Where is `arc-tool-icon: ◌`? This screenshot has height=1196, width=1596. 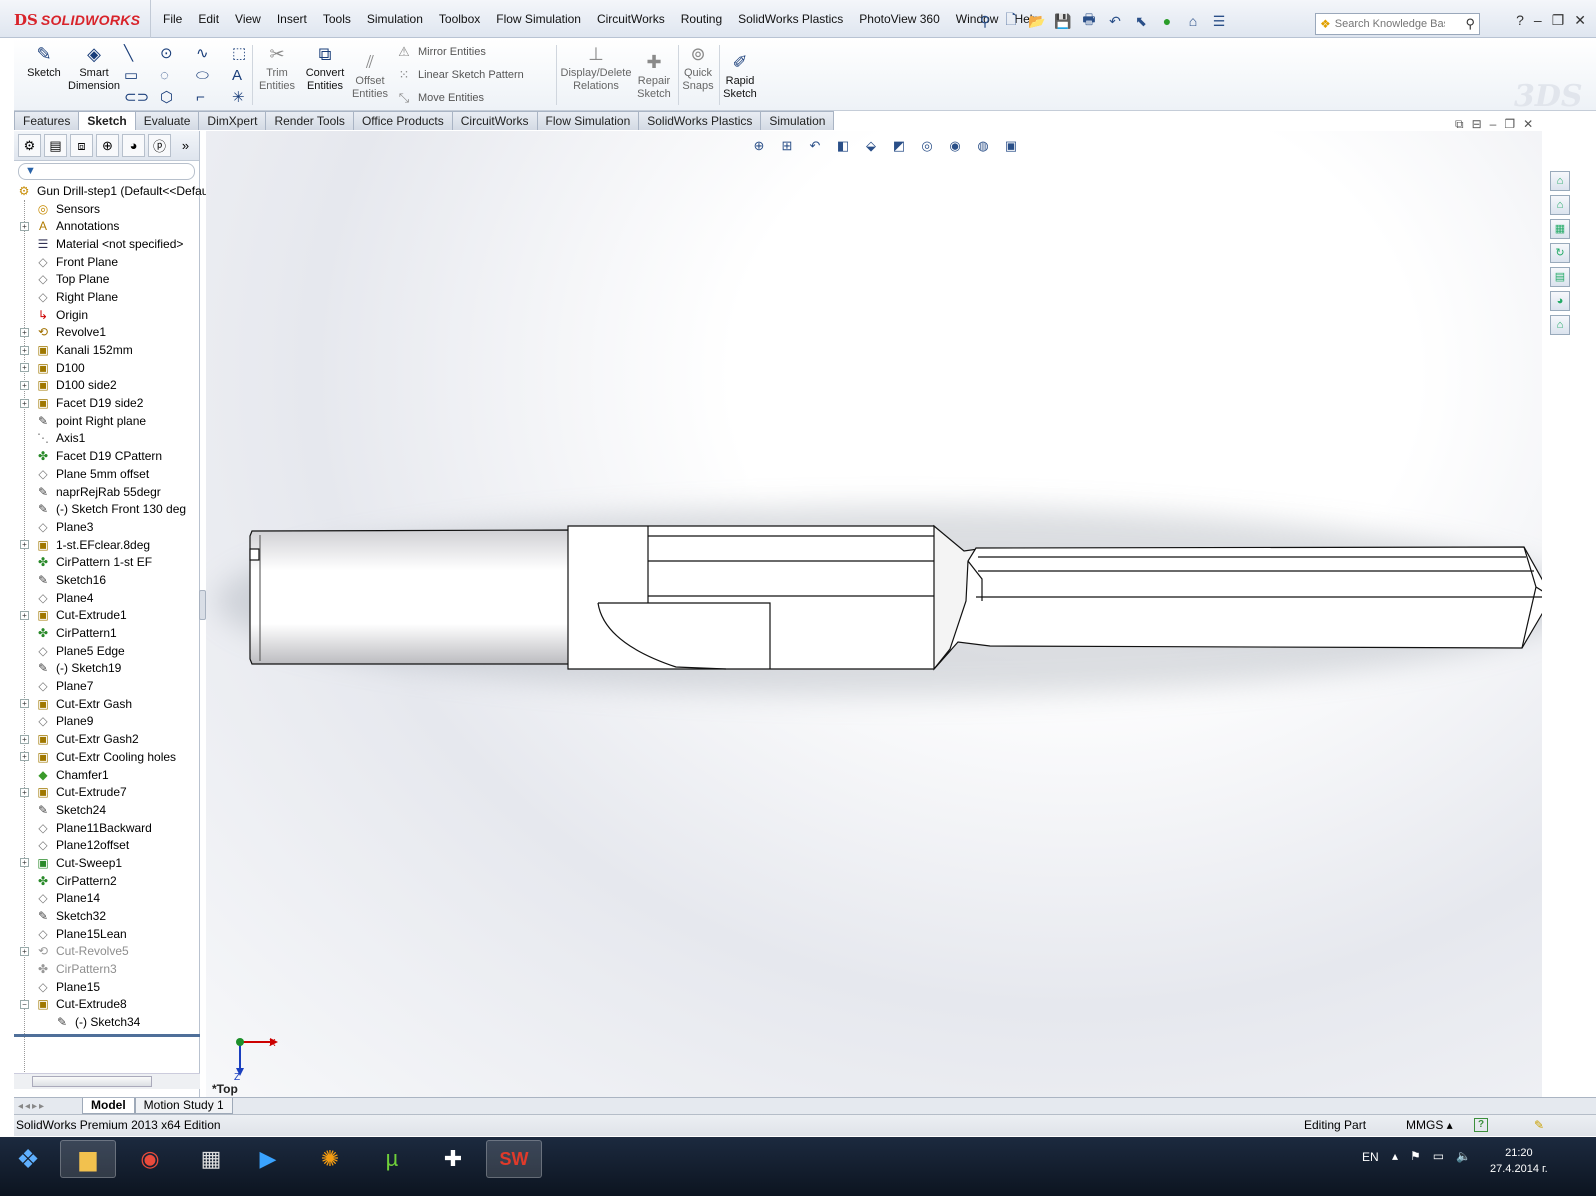
arc-tool-icon: ◌ is located at coordinates (178, 76).